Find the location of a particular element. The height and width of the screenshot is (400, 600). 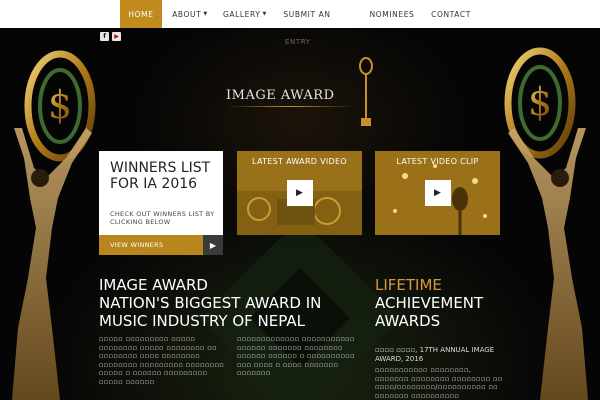

lifetime-heading-rest: ACHIEVEMENT AWARDS is located at coordinates (429, 312).